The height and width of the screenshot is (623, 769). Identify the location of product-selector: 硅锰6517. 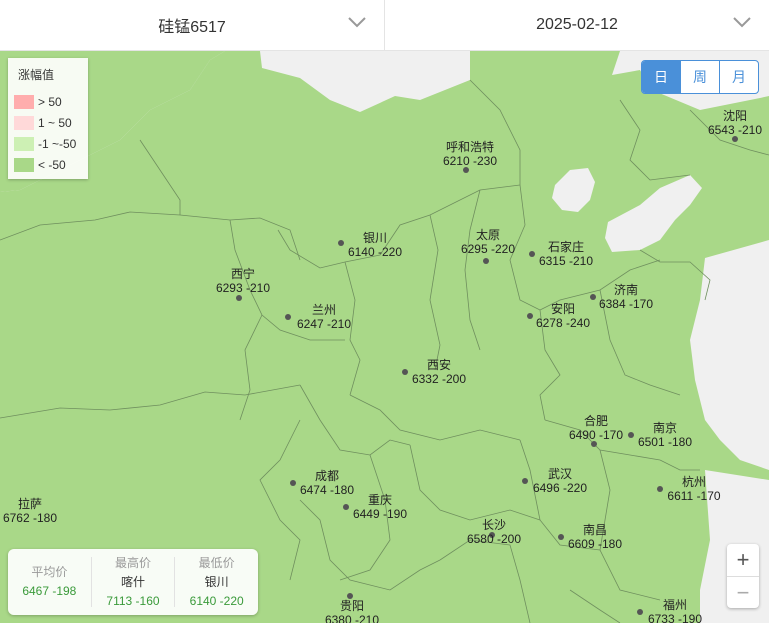
(192, 25).